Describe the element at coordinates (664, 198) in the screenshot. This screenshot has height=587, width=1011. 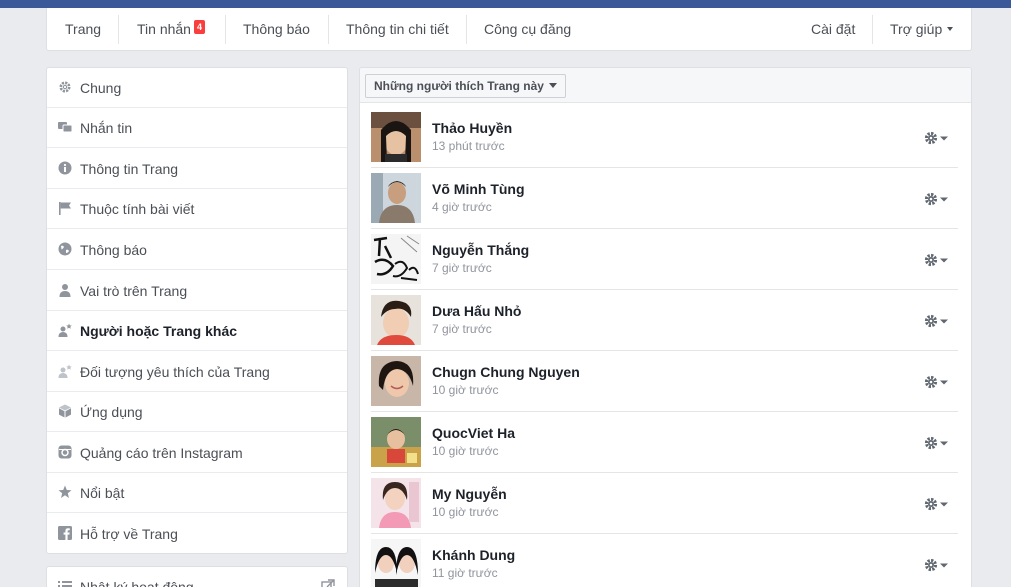
I see `list-item: Võ Minh Tùng 4 giờ trước` at that location.